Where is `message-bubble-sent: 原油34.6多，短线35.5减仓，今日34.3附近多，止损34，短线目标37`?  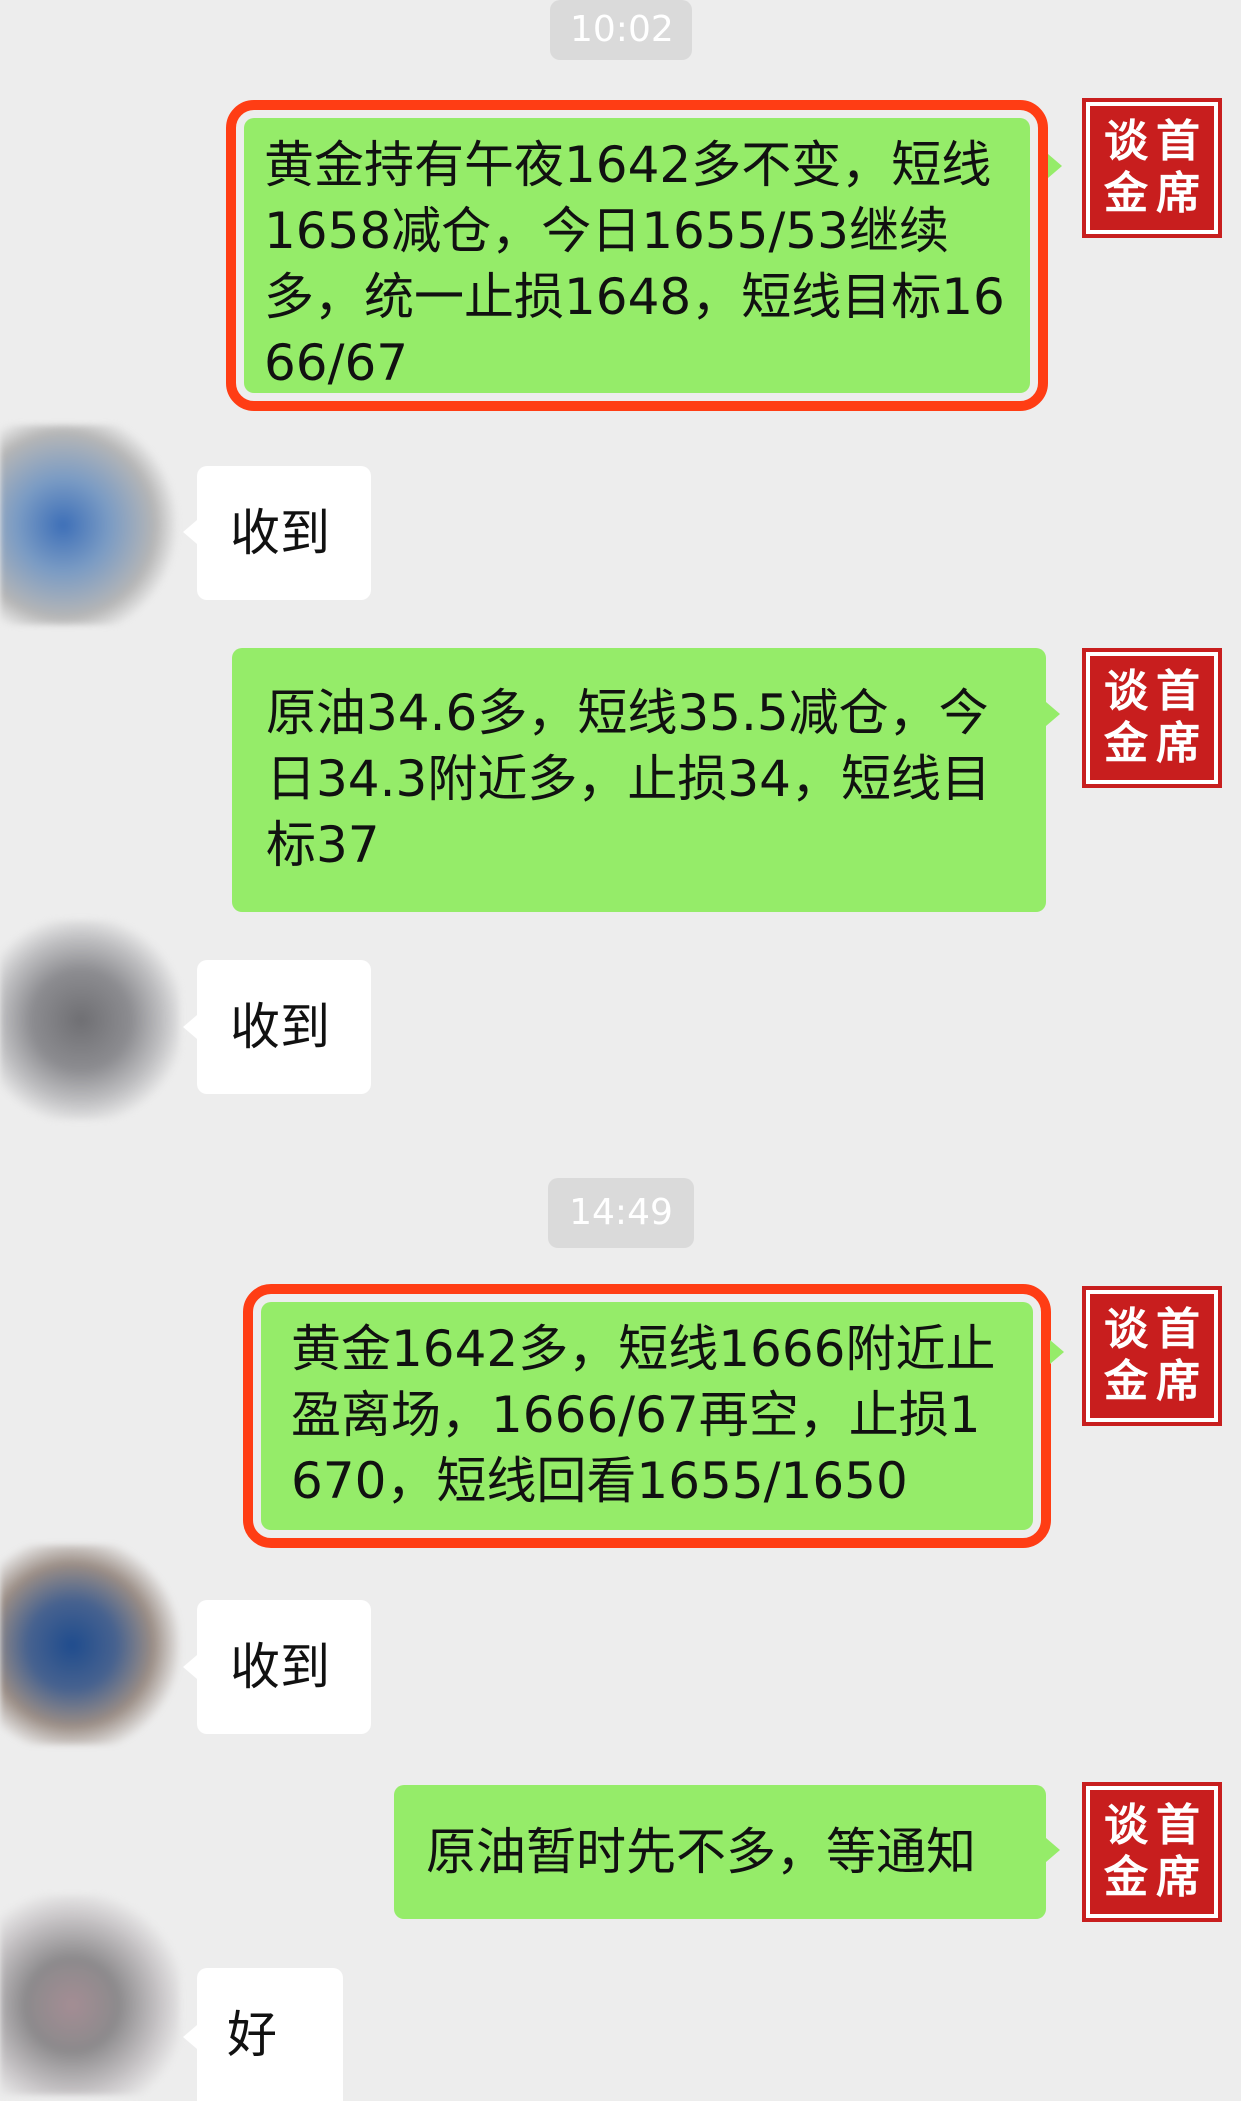 message-bubble-sent: 原油34.6多，短线35.5减仓，今日34.3附近多，止损34，短线目标37 is located at coordinates (639, 780).